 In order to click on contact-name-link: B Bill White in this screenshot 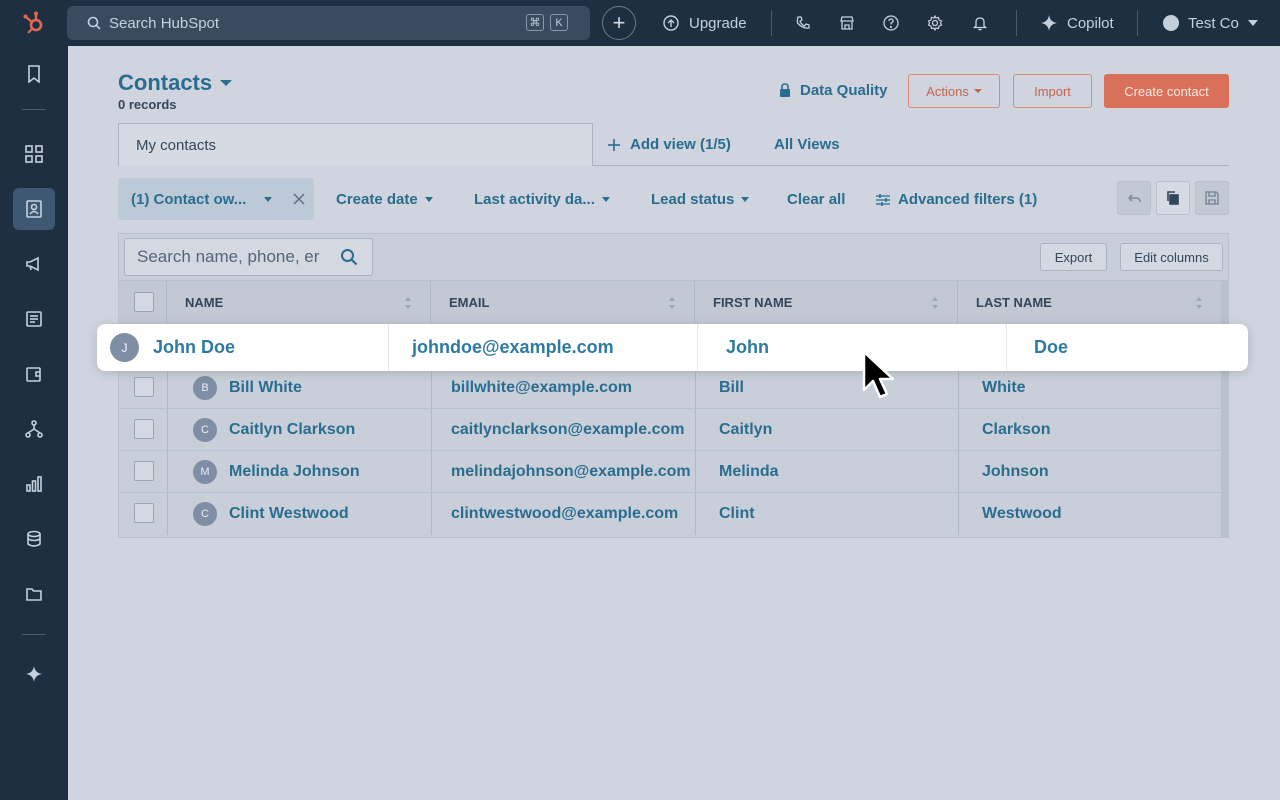, I will do `click(247, 387)`.